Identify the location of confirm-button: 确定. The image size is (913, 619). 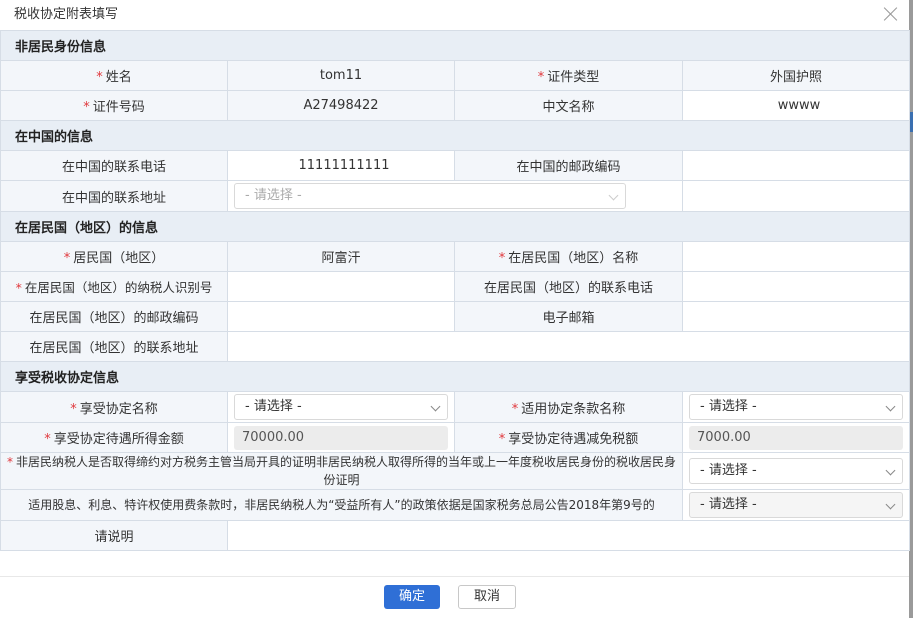
(412, 597).